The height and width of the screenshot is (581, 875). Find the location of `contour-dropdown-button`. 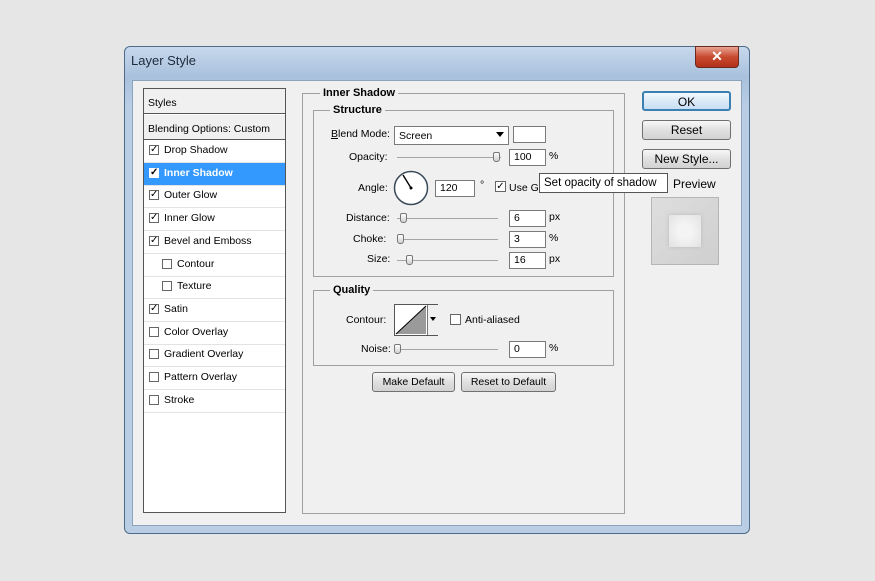

contour-dropdown-button is located at coordinates (432, 320).